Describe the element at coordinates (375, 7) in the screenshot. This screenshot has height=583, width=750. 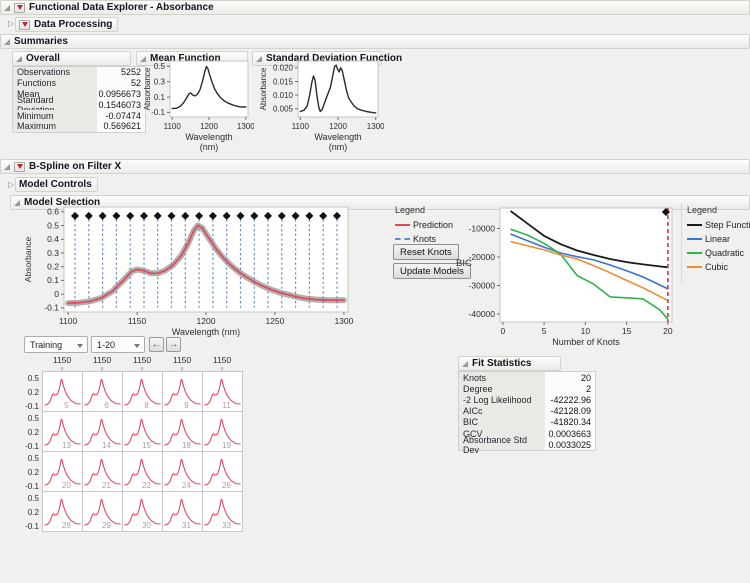
I see `outline-functional-data-explorer: Functional Data Explorer - Absorbance` at that location.